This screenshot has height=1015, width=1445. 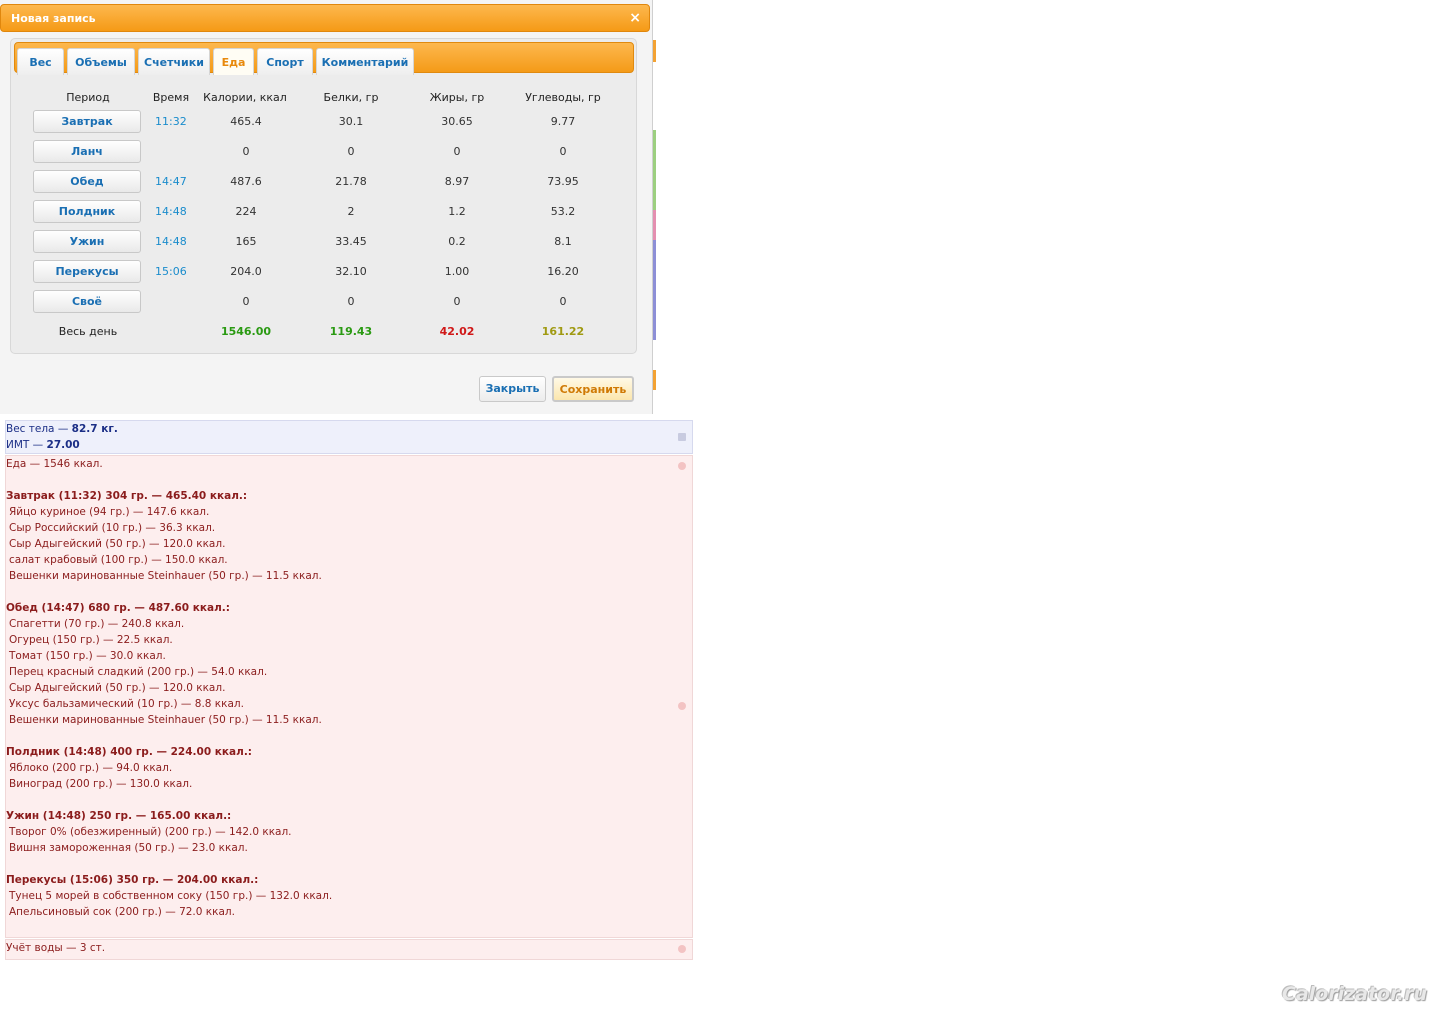 What do you see at coordinates (129, 752) in the screenshot?
I see `meal-header: Полдник (14:48) 400 гр. — 224.00 ккал.:` at bounding box center [129, 752].